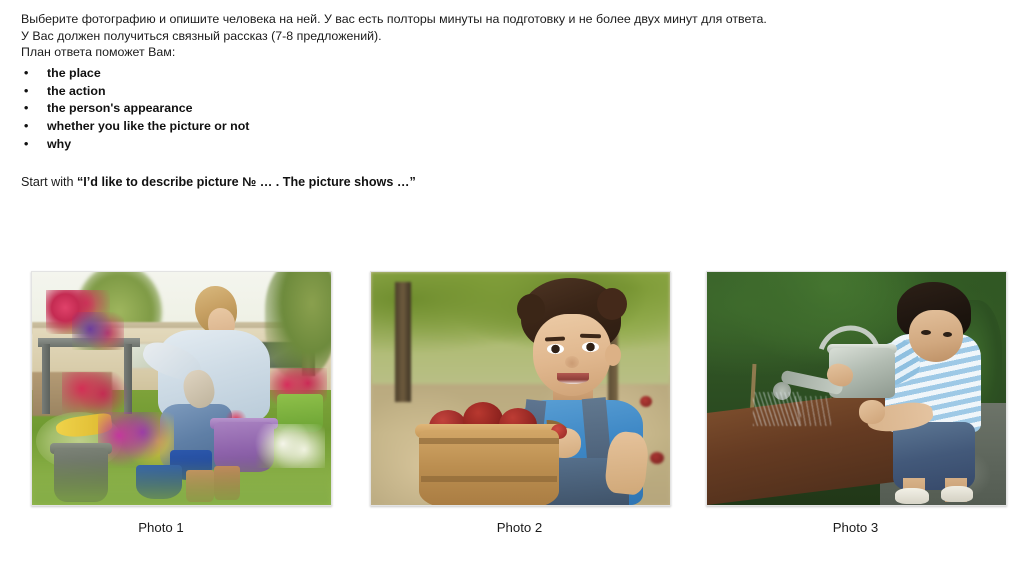 This screenshot has width=1024, height=576. What do you see at coordinates (181, 482) in the screenshot?
I see `foreground-grass-blur` at bounding box center [181, 482].